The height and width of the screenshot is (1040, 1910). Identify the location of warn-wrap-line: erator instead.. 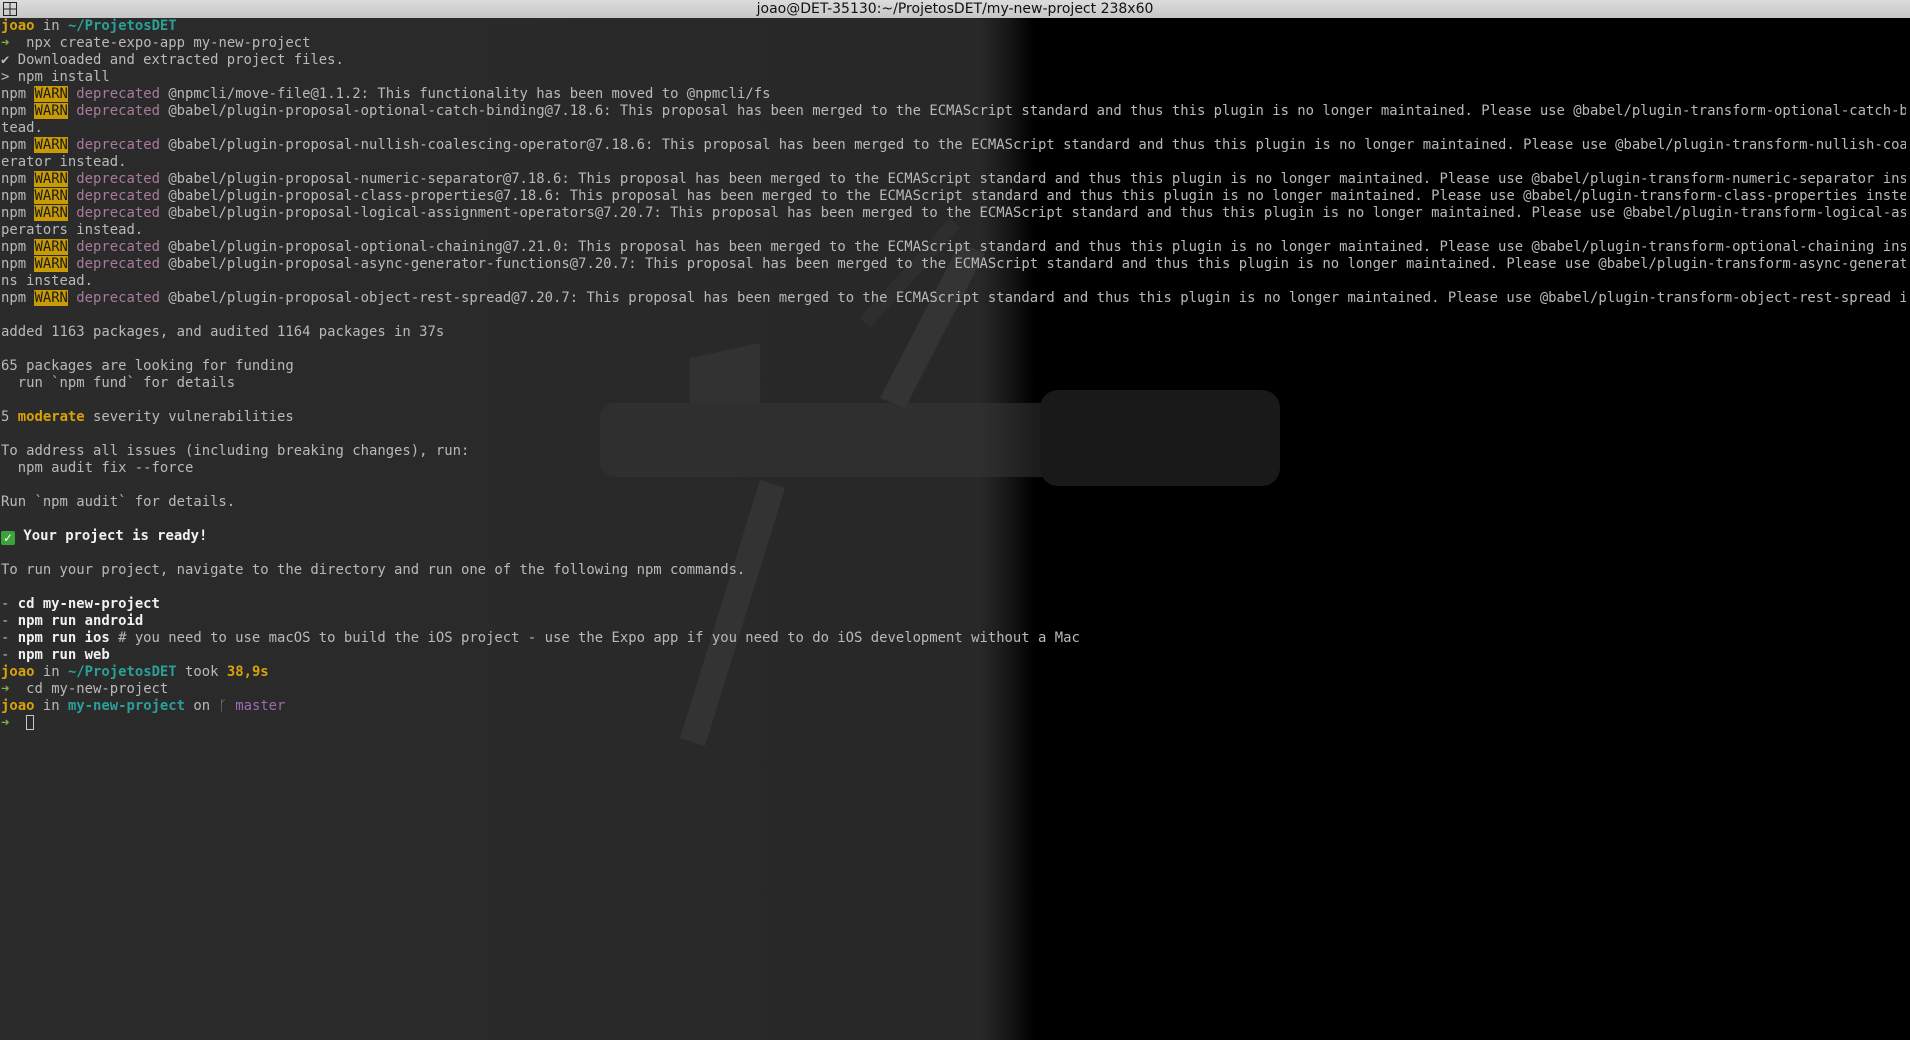
(64, 162).